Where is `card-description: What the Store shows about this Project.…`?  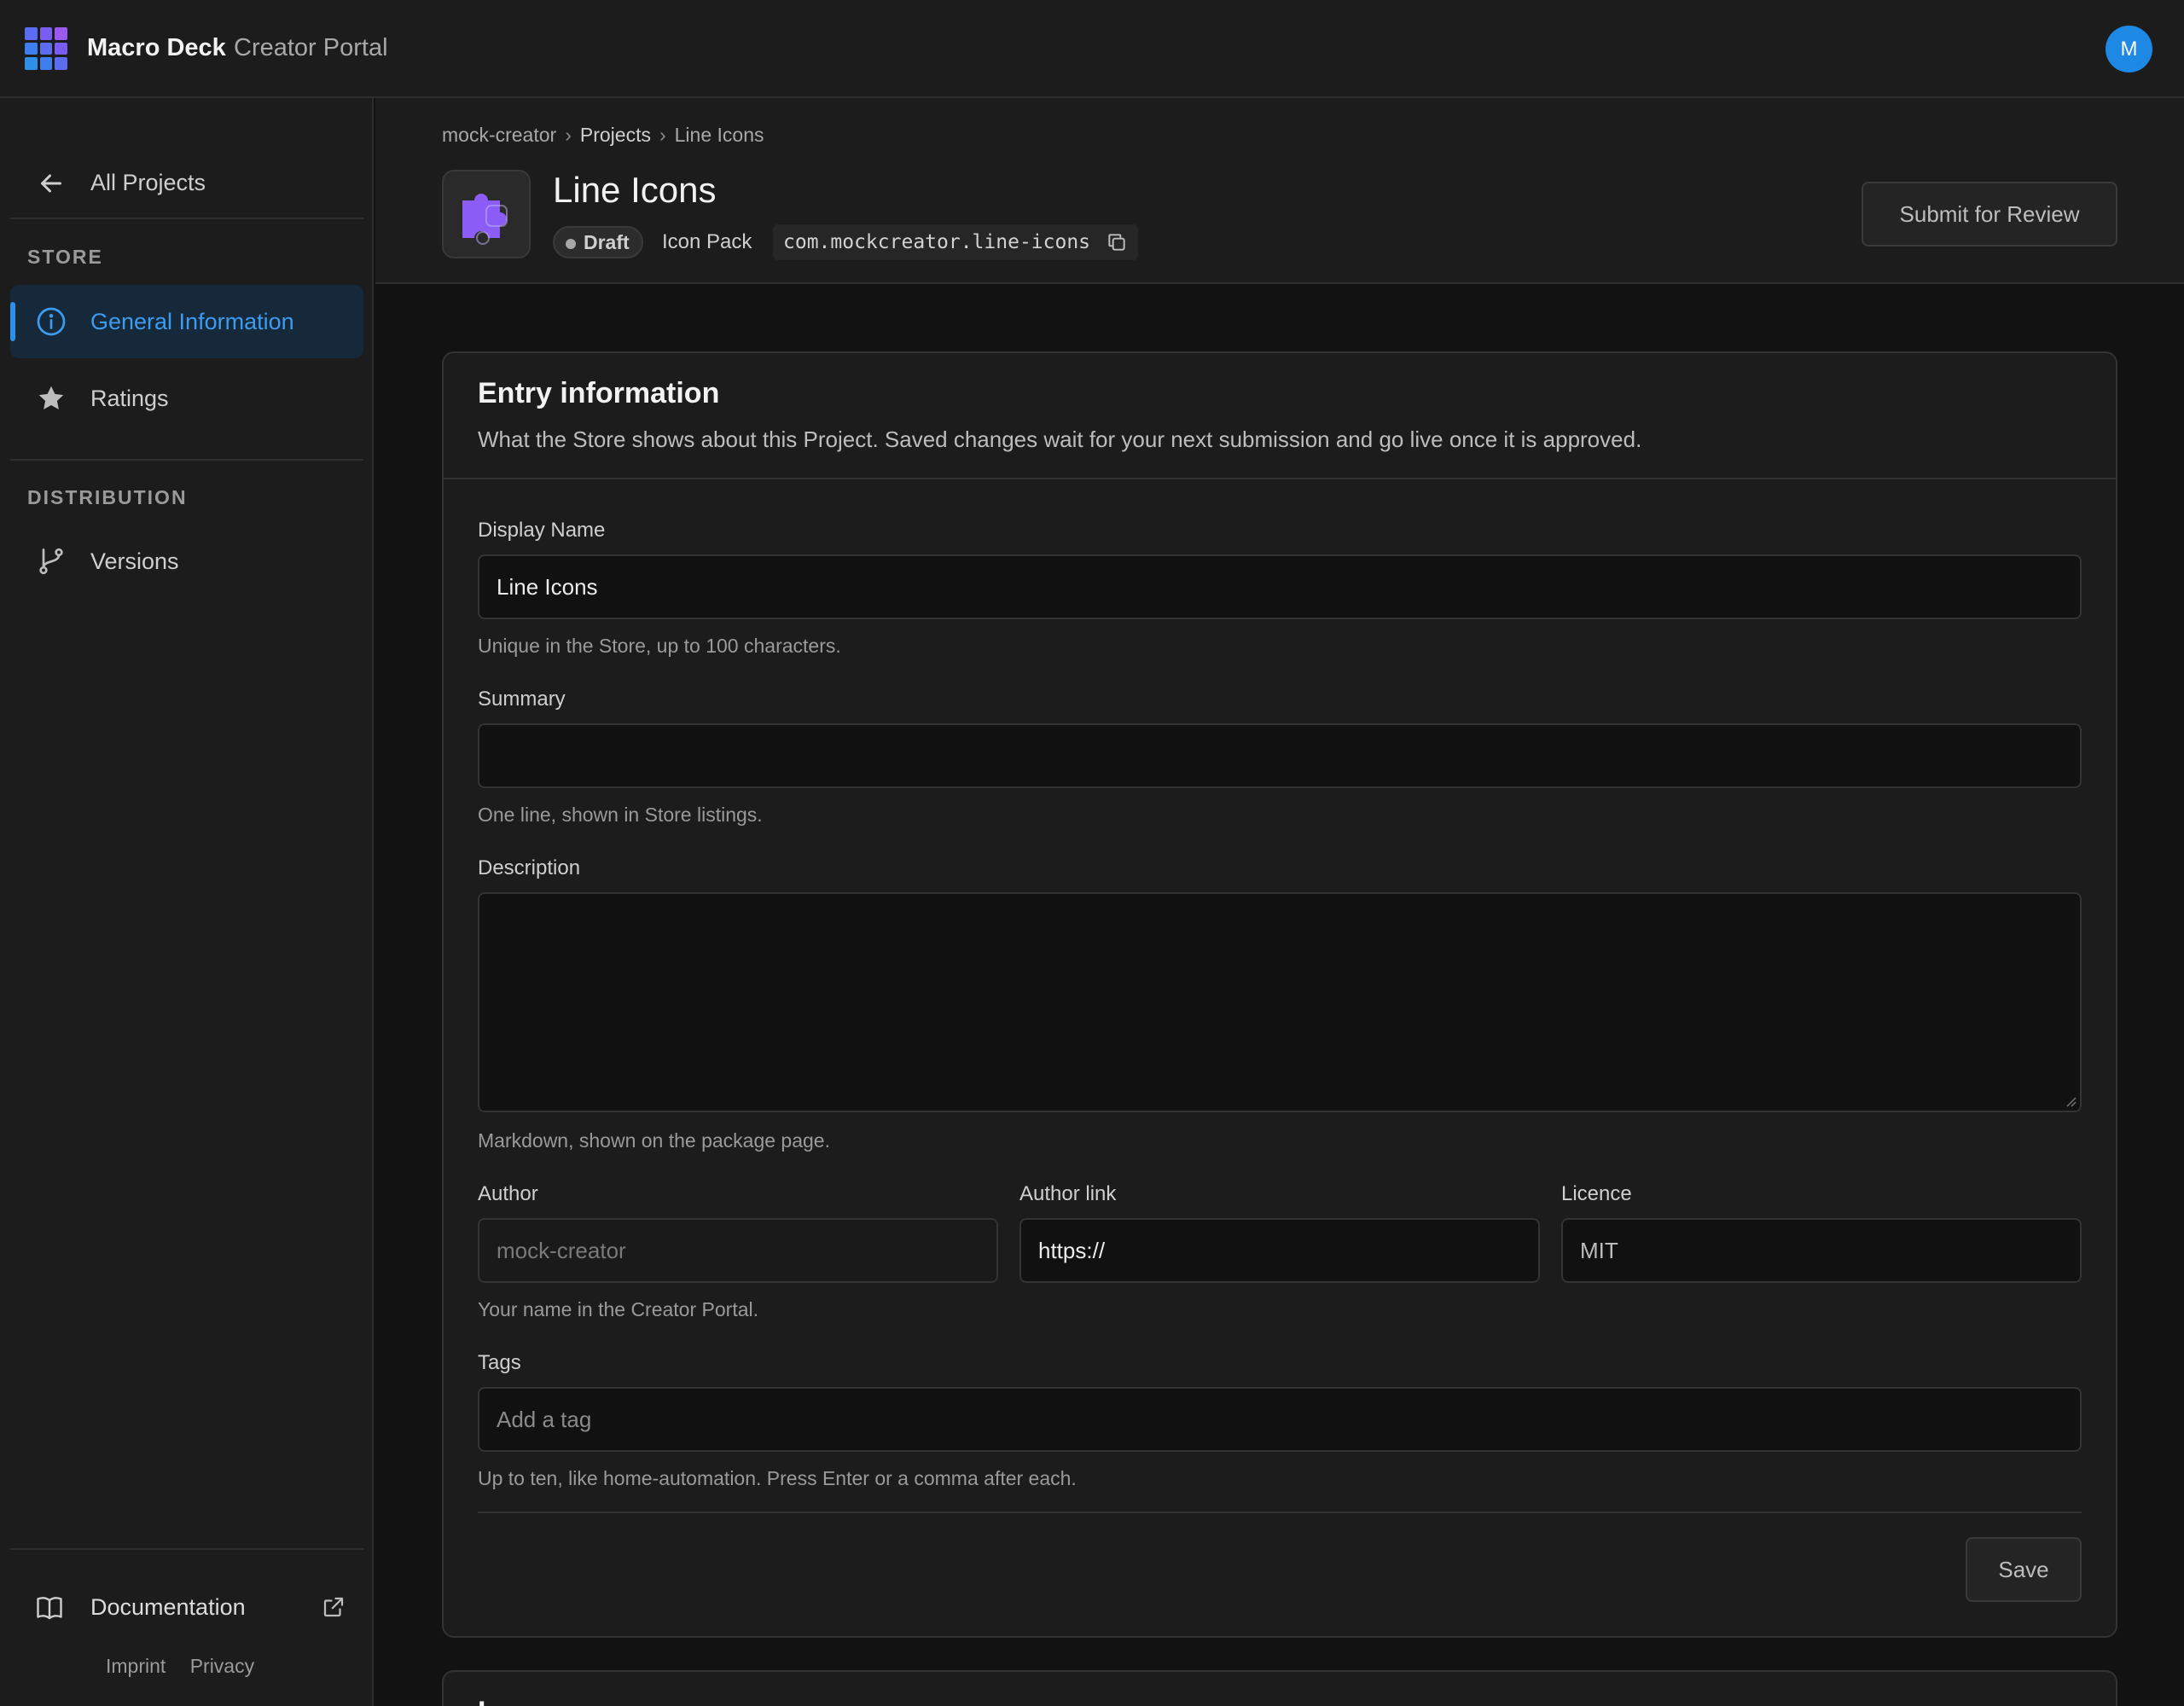 card-description: What the Store shows about this Project.… is located at coordinates (1060, 439).